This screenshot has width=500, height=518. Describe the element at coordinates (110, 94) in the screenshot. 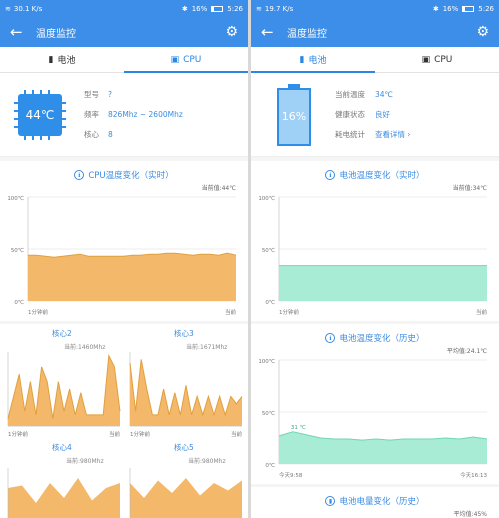

I see `spec-value: ?` at that location.